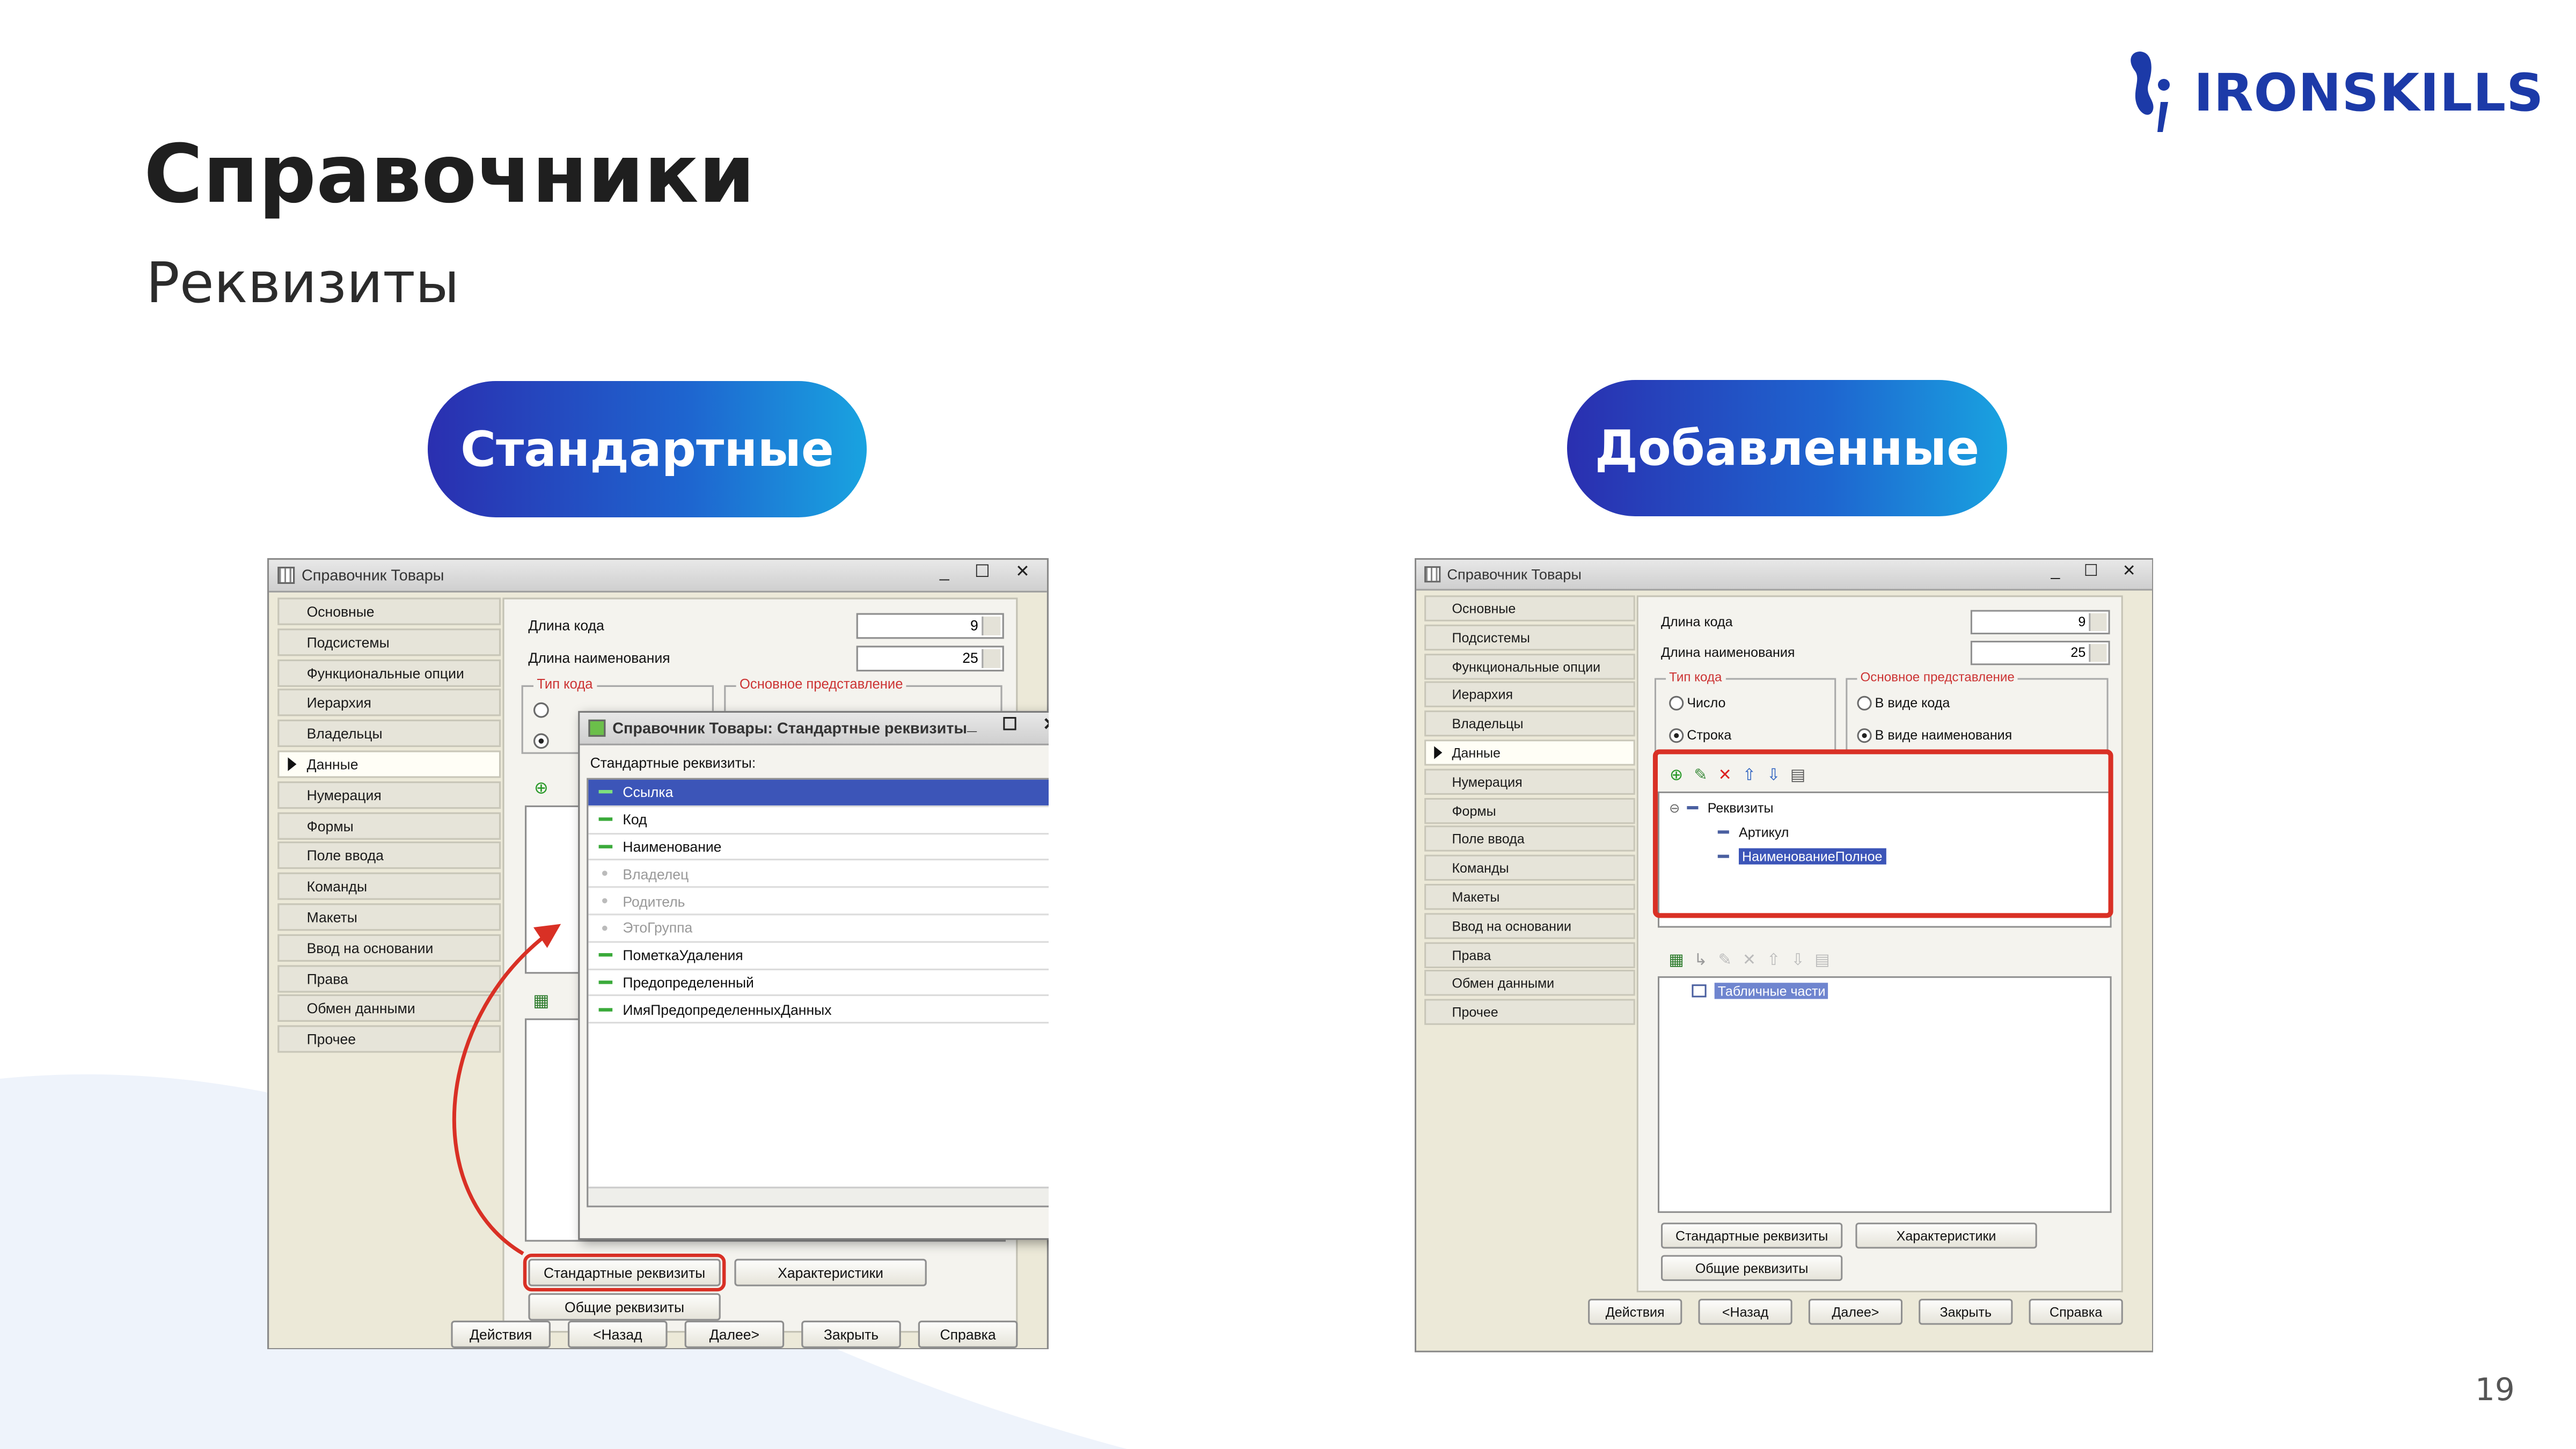  Describe the element at coordinates (1700, 735) in the screenshot. I see `code-type-string-radio: Строка` at that location.